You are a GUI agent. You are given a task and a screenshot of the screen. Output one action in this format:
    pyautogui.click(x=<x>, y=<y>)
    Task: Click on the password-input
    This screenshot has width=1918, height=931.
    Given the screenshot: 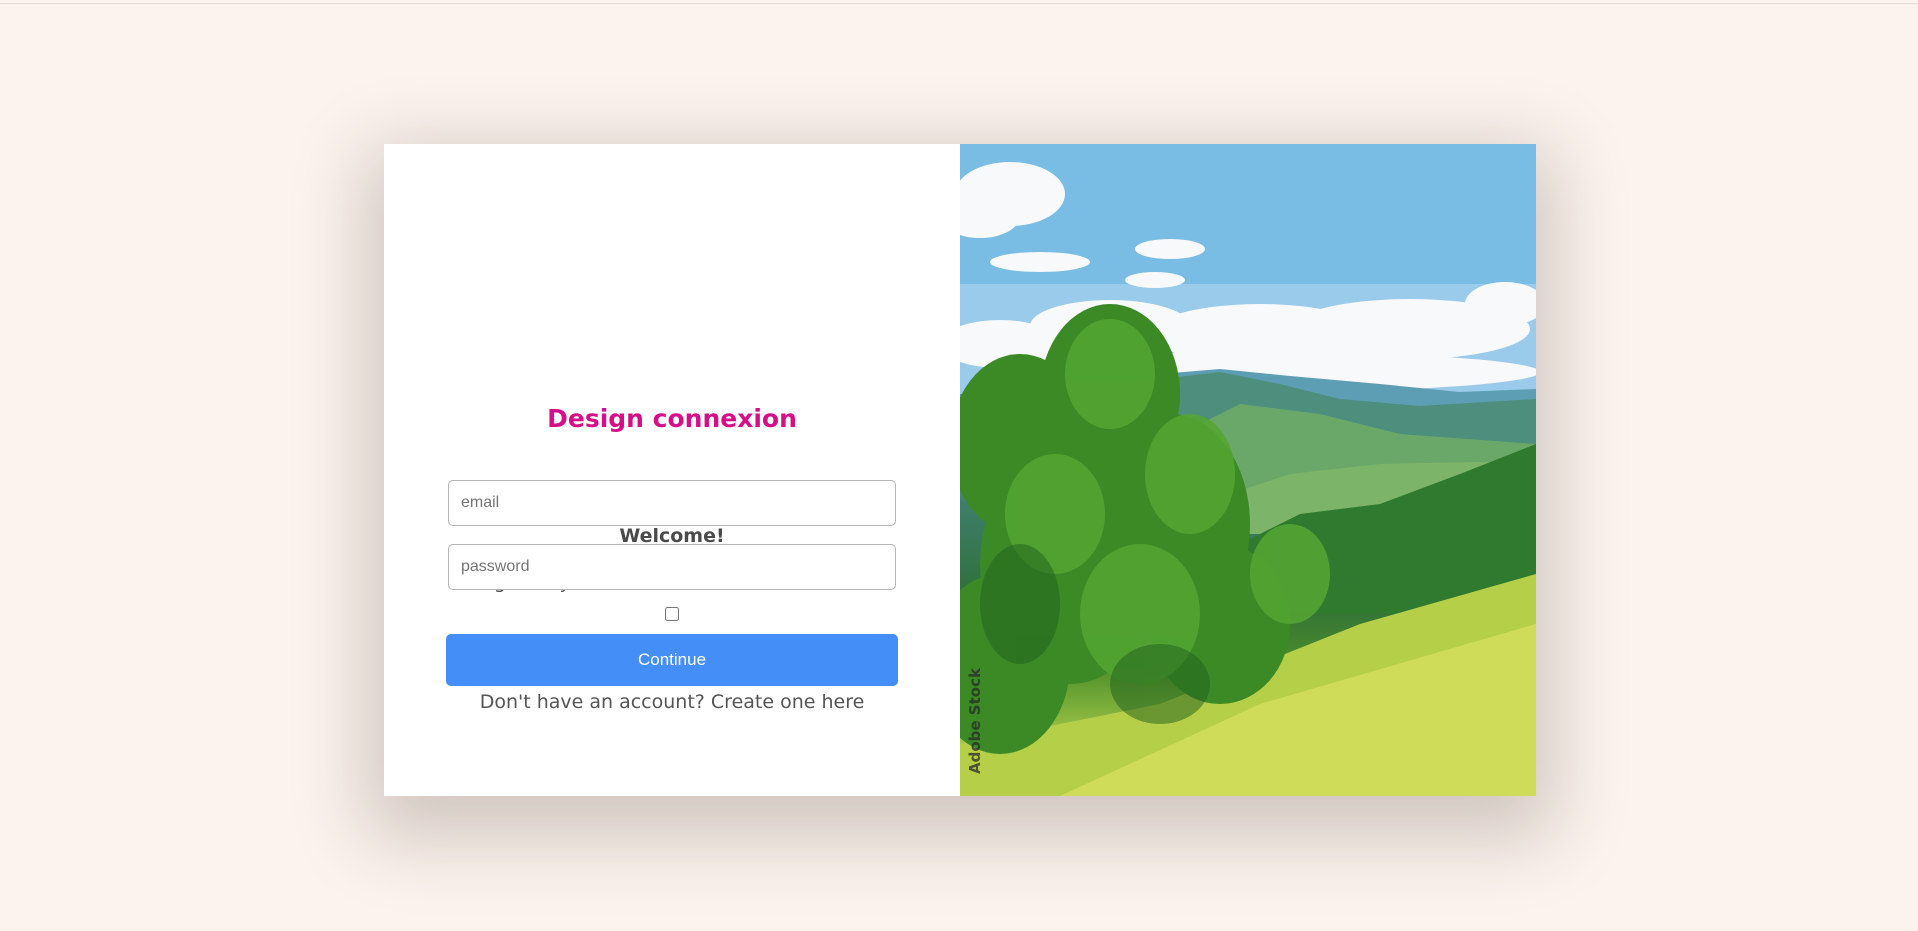 What is the action you would take?
    pyautogui.click(x=672, y=567)
    